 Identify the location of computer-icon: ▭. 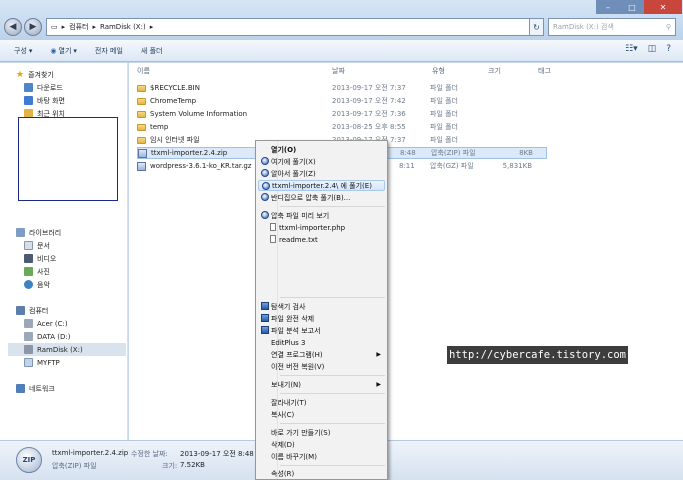
(54, 27).